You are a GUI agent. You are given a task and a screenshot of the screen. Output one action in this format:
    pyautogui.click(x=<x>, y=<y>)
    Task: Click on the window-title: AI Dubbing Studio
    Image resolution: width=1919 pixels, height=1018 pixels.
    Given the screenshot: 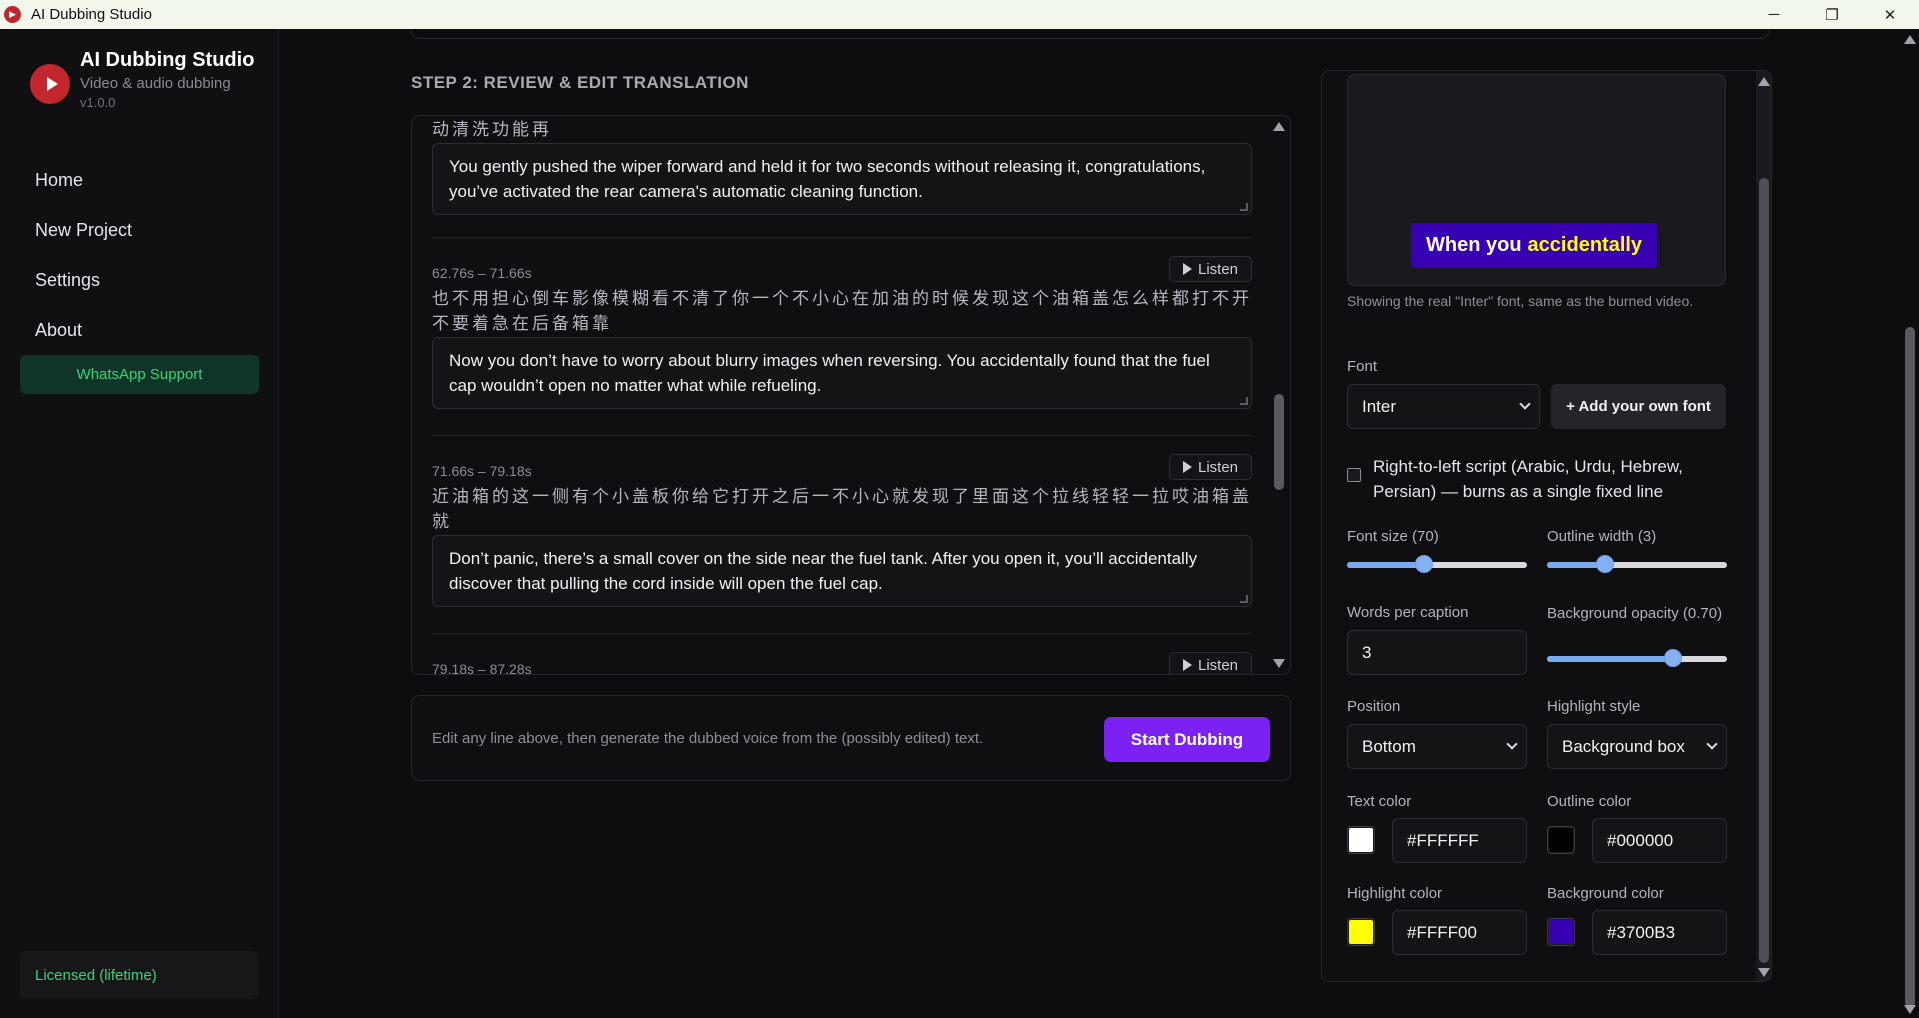 What is the action you would take?
    pyautogui.click(x=91, y=14)
    